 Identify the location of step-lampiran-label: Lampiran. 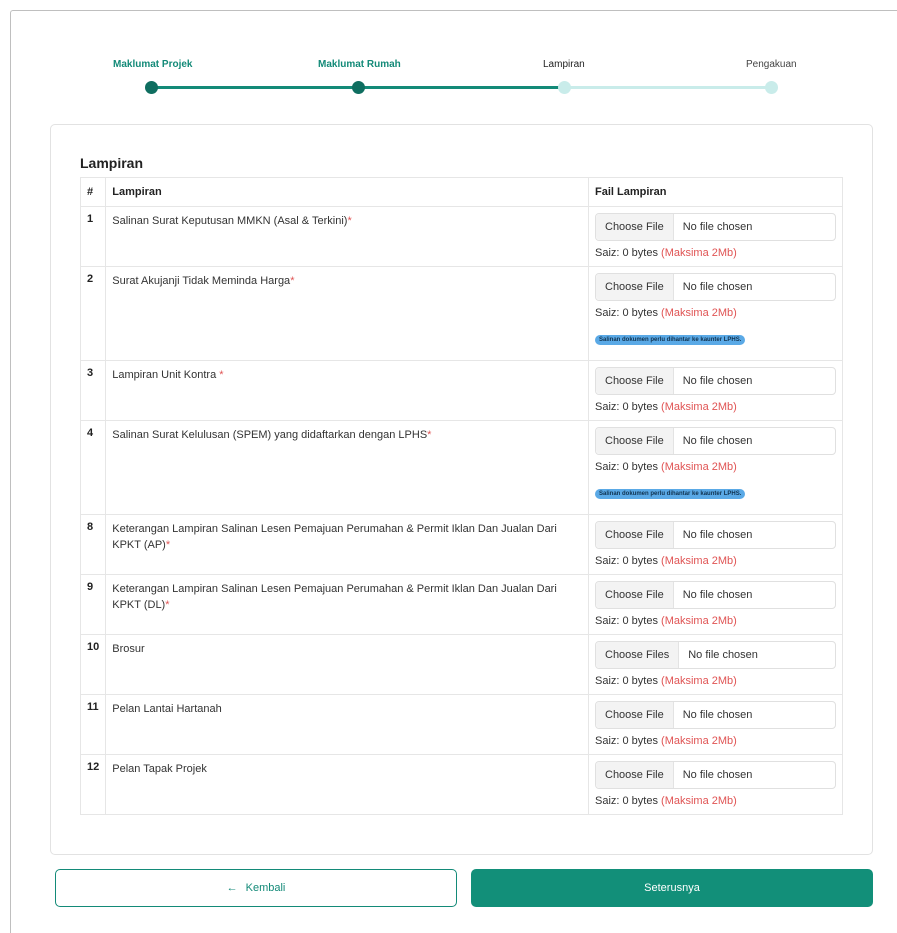
(564, 64).